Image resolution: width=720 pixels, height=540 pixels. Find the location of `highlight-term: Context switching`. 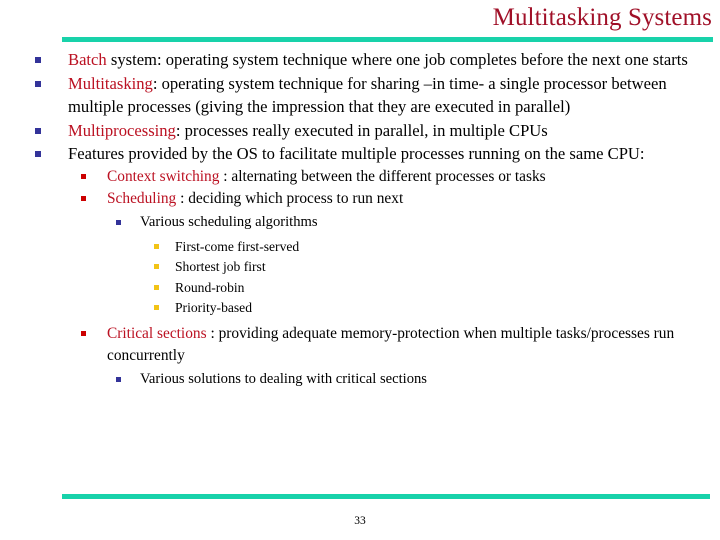

highlight-term: Context switching is located at coordinates (163, 176).